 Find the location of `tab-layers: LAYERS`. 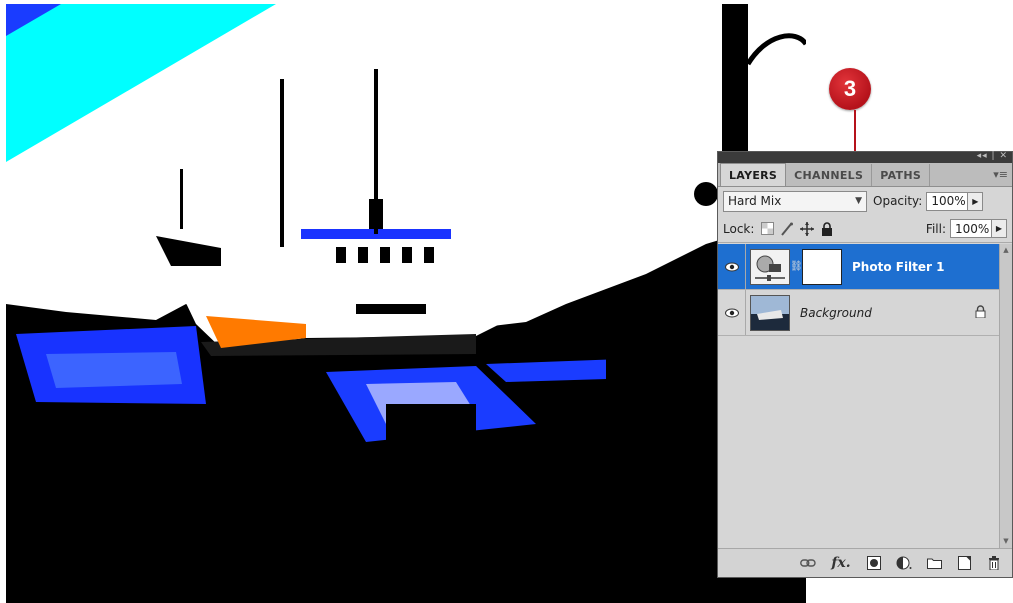

tab-layers: LAYERS is located at coordinates (753, 174).